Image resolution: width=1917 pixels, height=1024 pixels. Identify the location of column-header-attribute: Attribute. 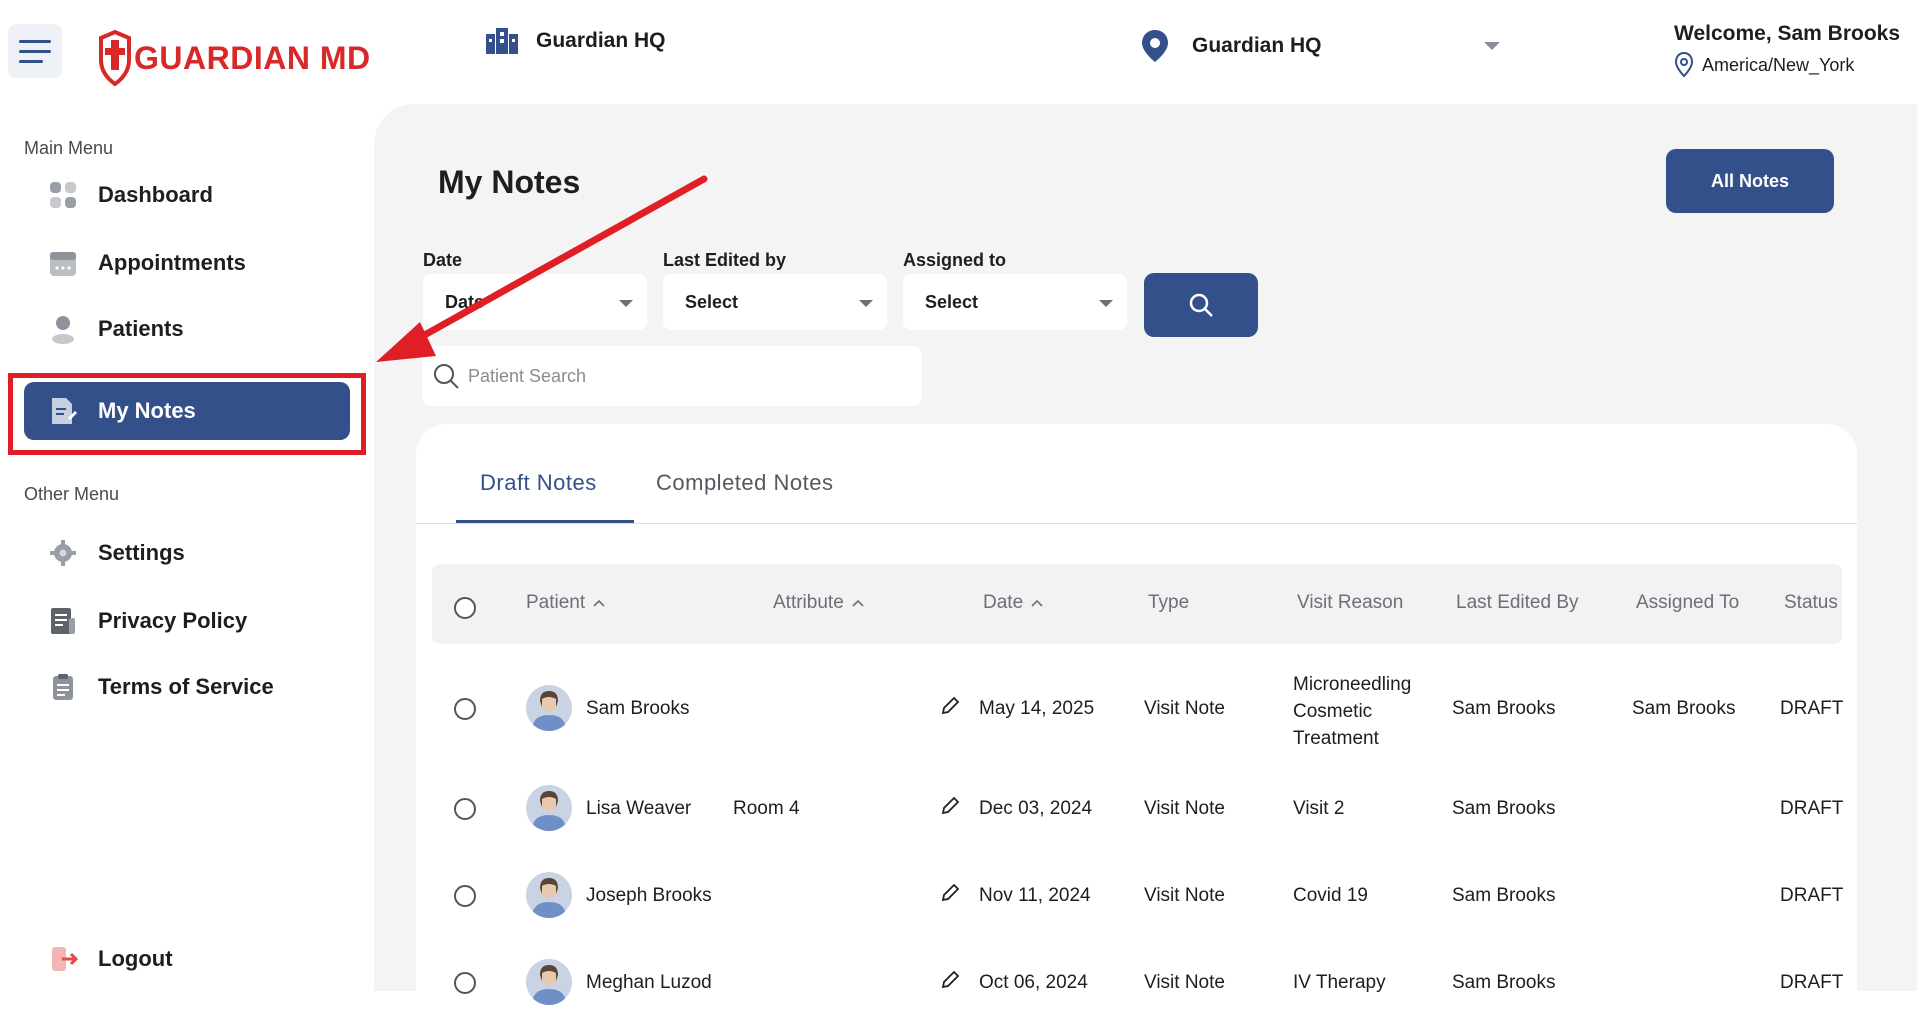
(818, 603).